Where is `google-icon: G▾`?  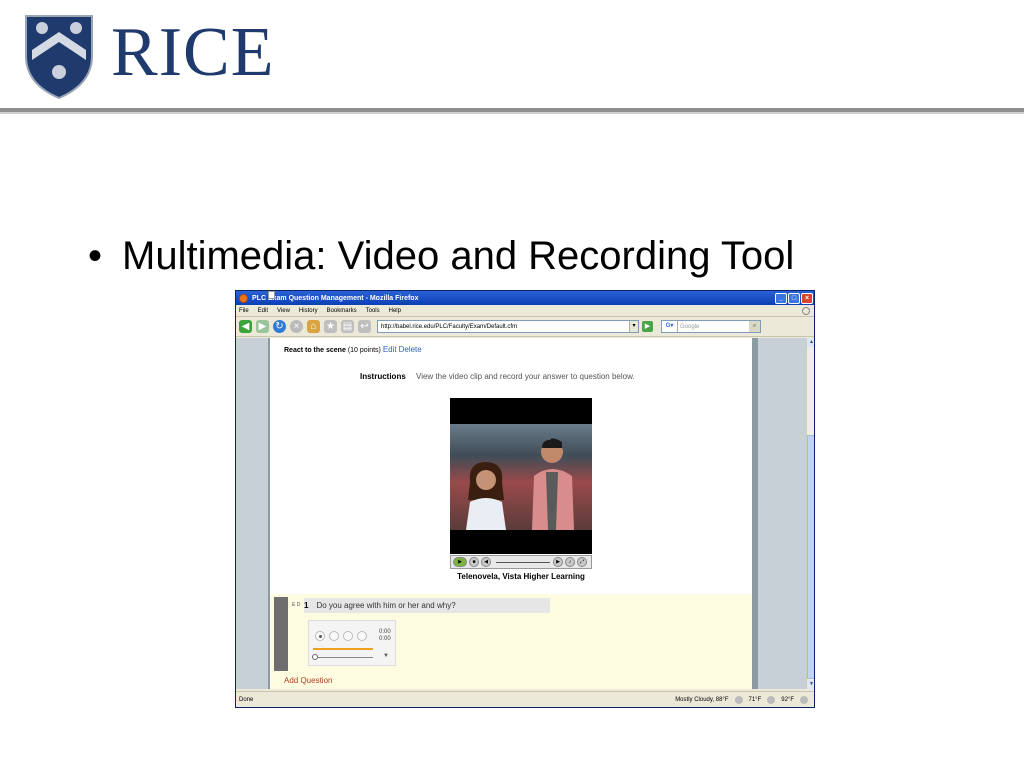 google-icon: G▾ is located at coordinates (670, 326).